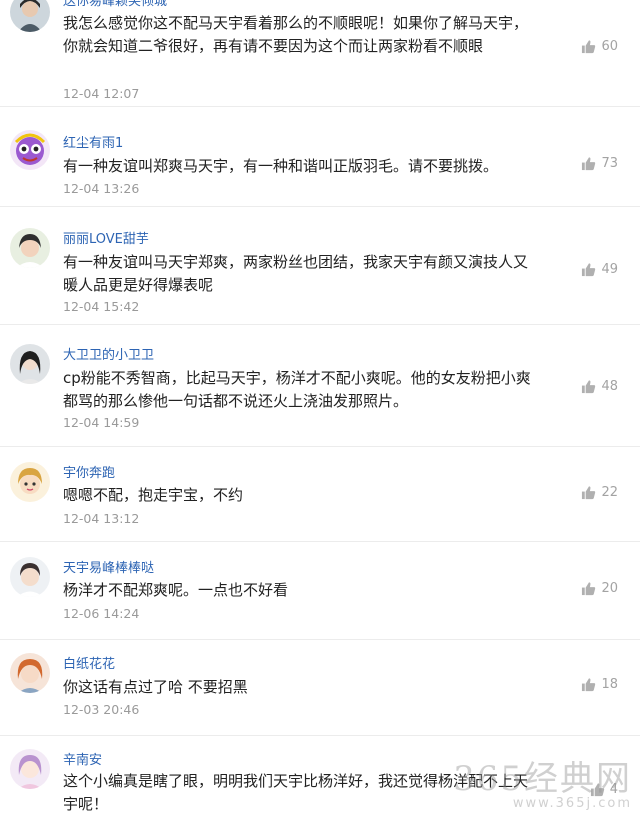 The image size is (640, 816). Describe the element at coordinates (609, 492) in the screenshot. I see `like-count: 22` at that location.